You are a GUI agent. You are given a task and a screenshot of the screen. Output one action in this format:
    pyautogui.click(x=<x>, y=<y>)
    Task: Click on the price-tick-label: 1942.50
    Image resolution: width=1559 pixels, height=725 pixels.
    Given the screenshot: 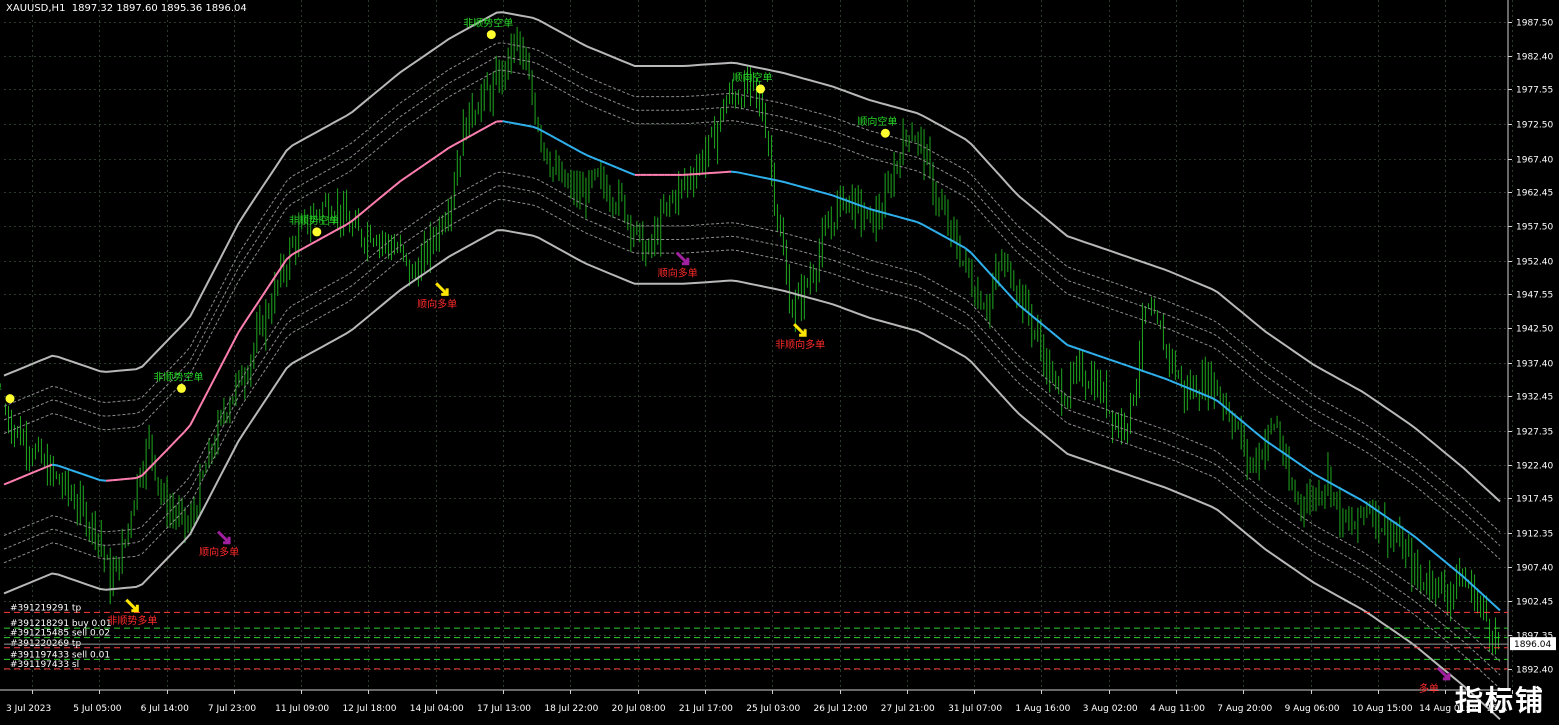 What is the action you would take?
    pyautogui.click(x=1534, y=330)
    